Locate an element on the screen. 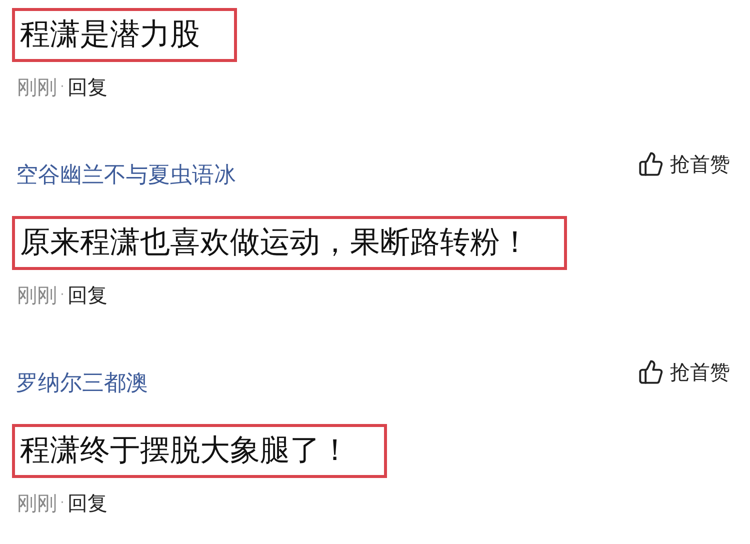  commenter-name: 空谷幽兰不与夏虫语冰 is located at coordinates (126, 176).